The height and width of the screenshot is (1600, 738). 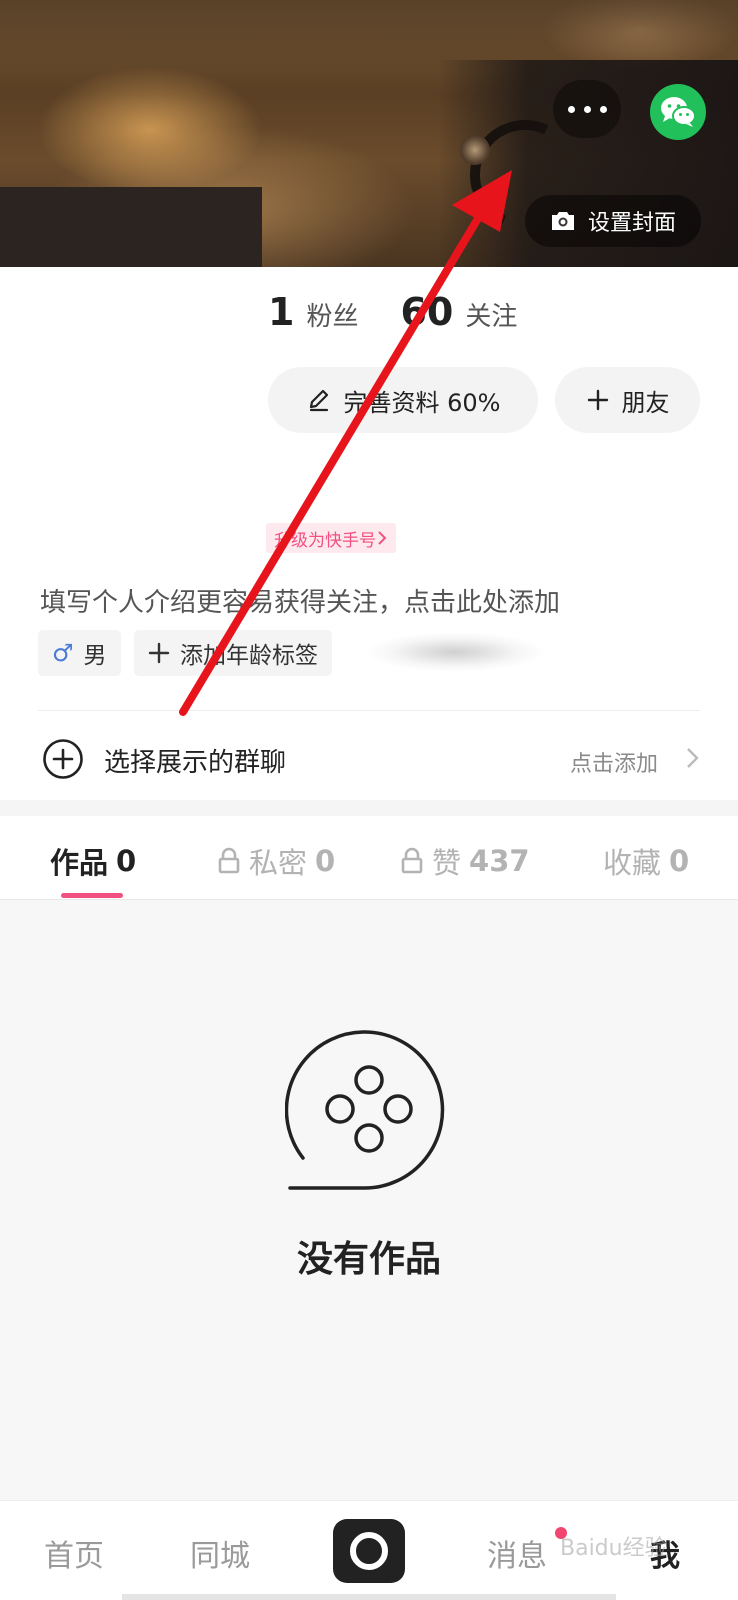 I want to click on tab-works: 作品 0, so click(x=93, y=861).